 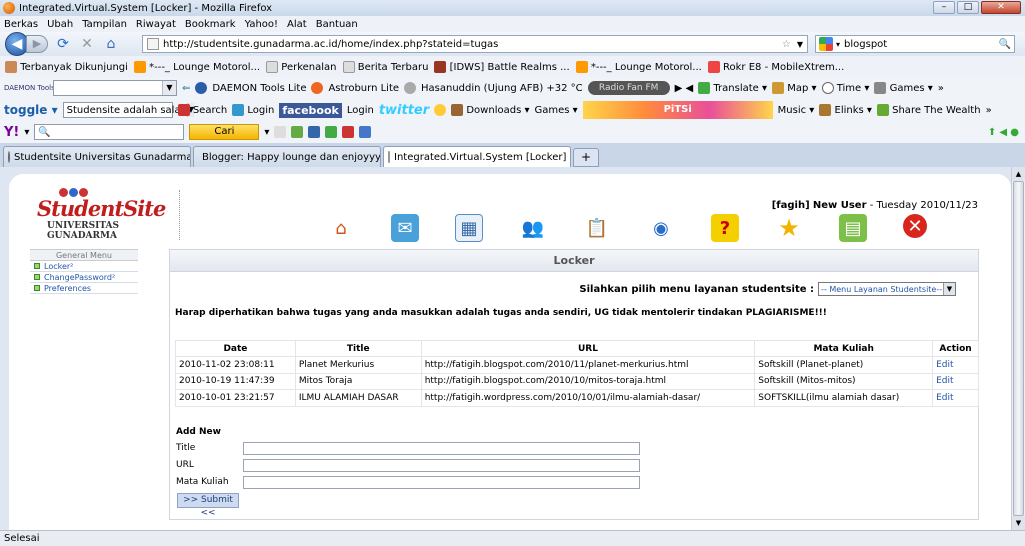 I want to click on downloads-button: Downloads ▾, so click(x=490, y=110).